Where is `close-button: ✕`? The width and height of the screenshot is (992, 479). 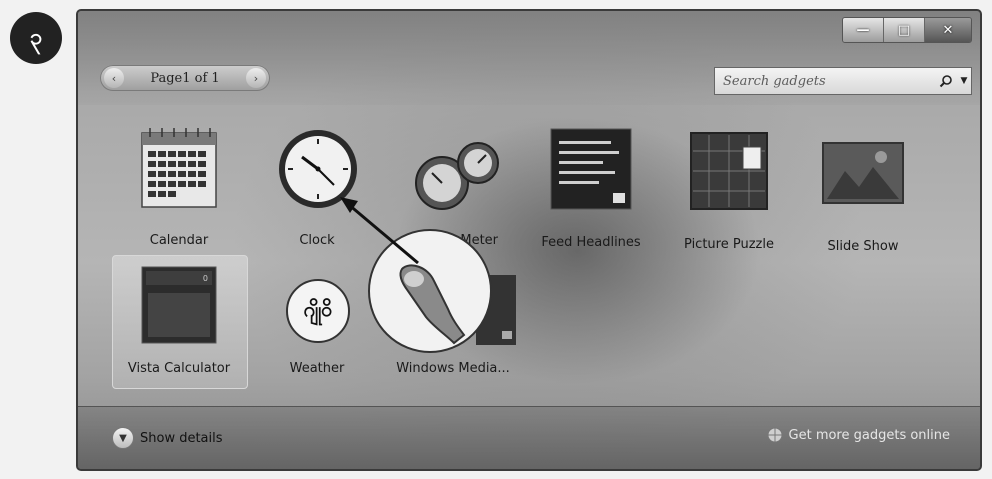 close-button: ✕ is located at coordinates (948, 30).